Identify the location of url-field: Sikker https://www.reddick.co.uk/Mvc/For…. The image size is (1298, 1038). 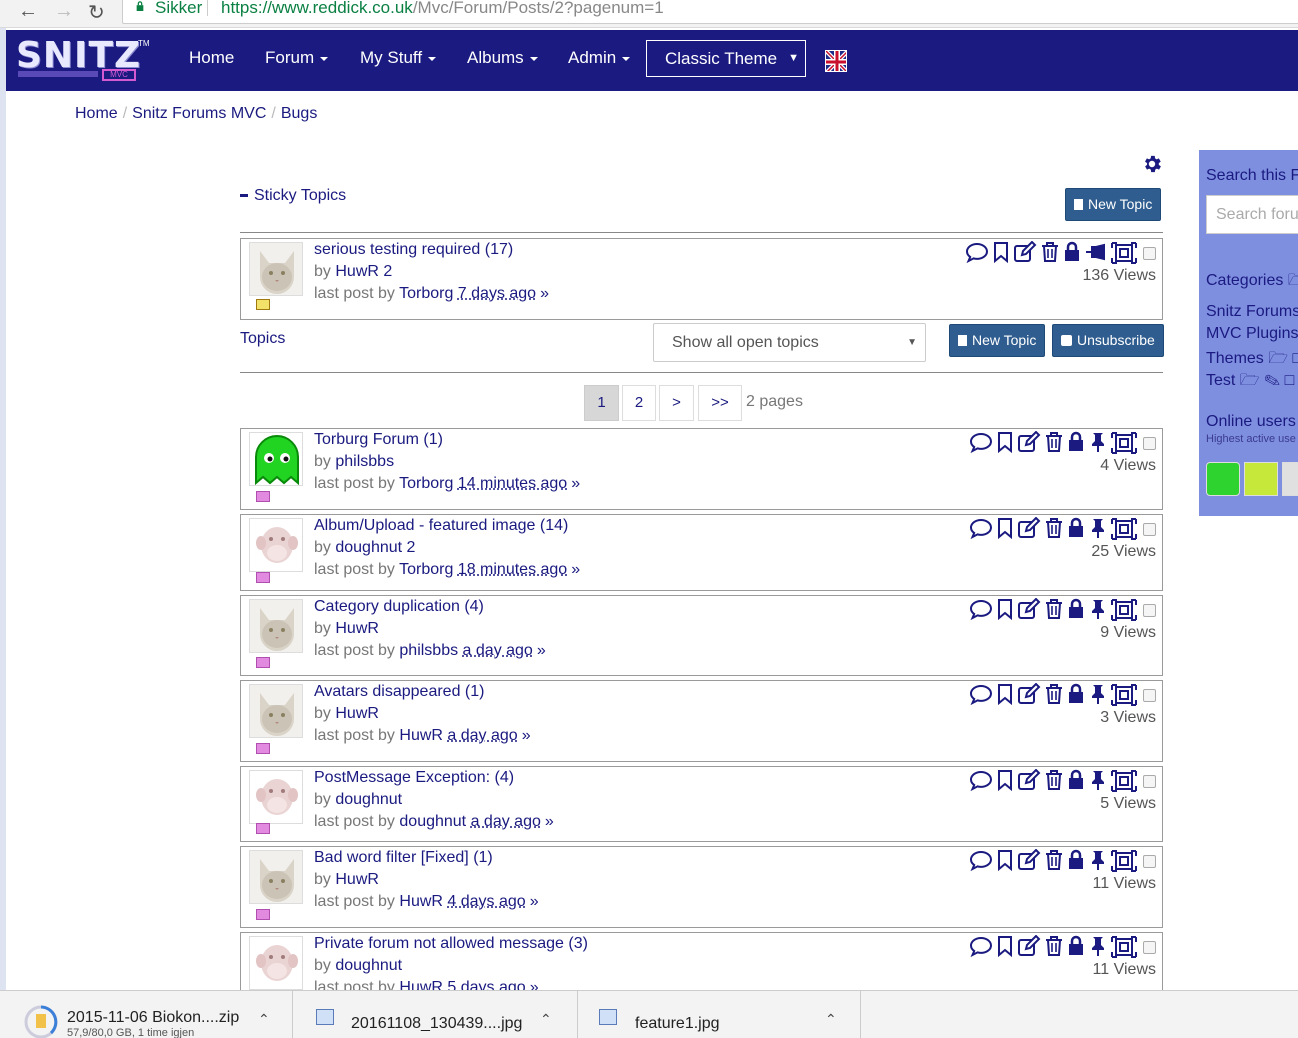
(710, 12).